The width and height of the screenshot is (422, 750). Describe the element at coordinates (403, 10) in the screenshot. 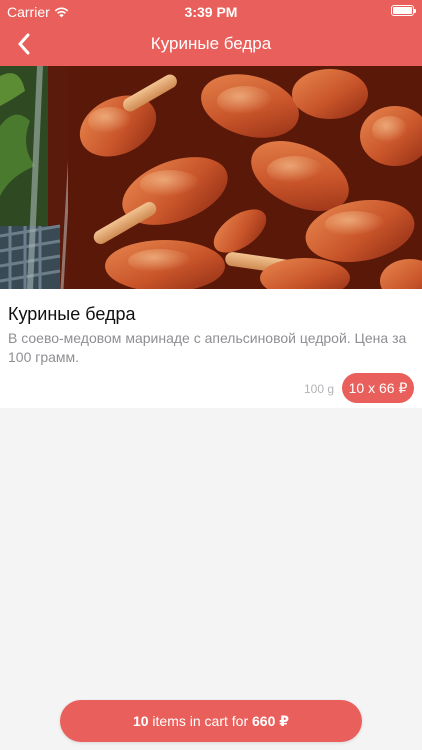

I see `battery-icon` at that location.